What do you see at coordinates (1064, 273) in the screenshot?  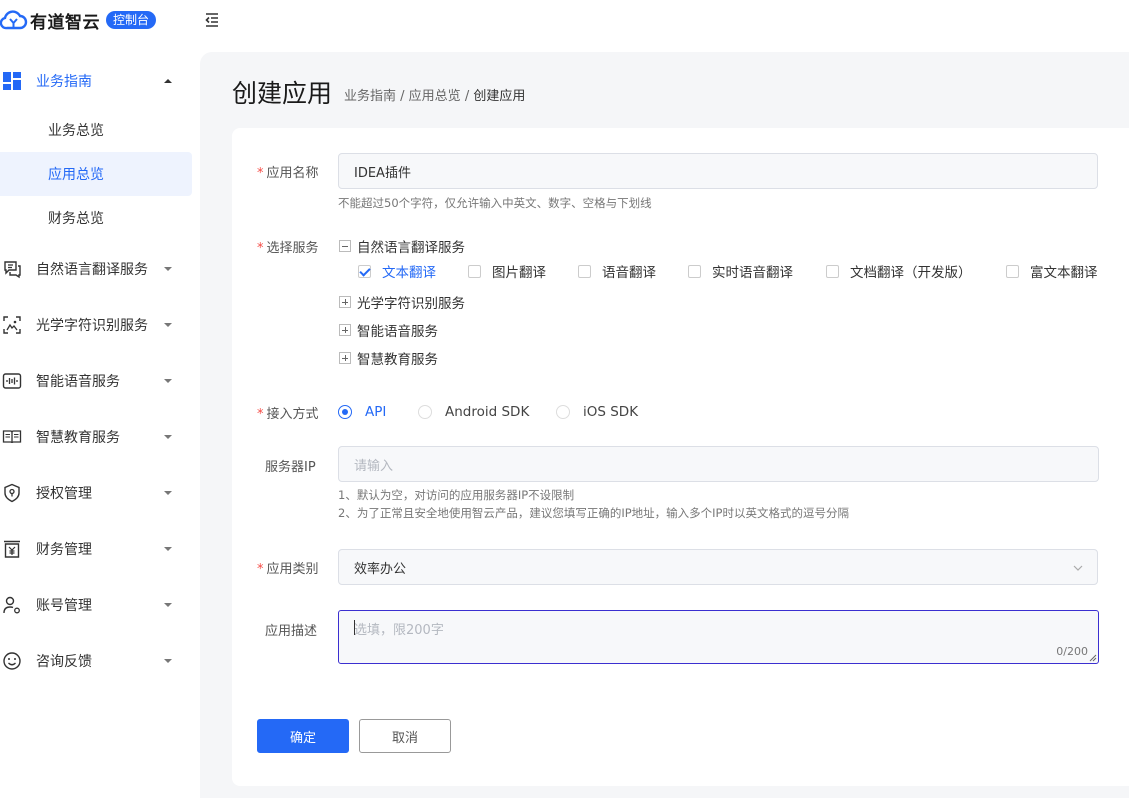 I see `checkbox-label: 富文本翻译` at bounding box center [1064, 273].